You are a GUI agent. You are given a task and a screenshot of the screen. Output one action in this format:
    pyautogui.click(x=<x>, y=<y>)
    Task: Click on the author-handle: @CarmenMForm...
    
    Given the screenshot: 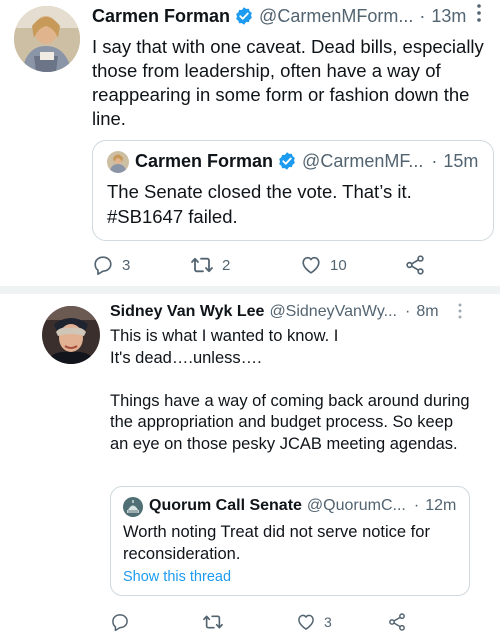 What is the action you would take?
    pyautogui.click(x=336, y=16)
    